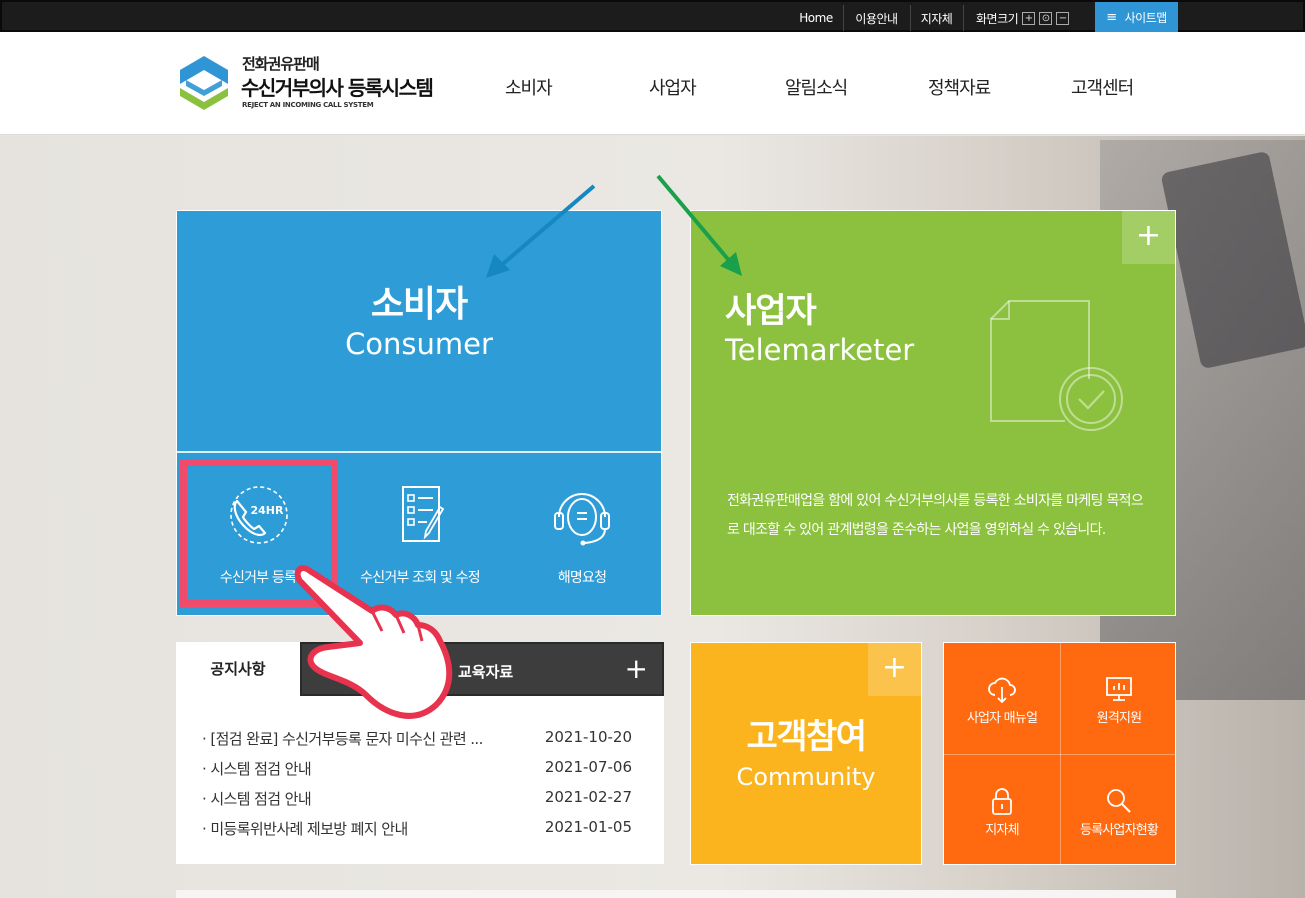  What do you see at coordinates (588, 767) in the screenshot?
I see `notice-date: 2021-07-06` at bounding box center [588, 767].